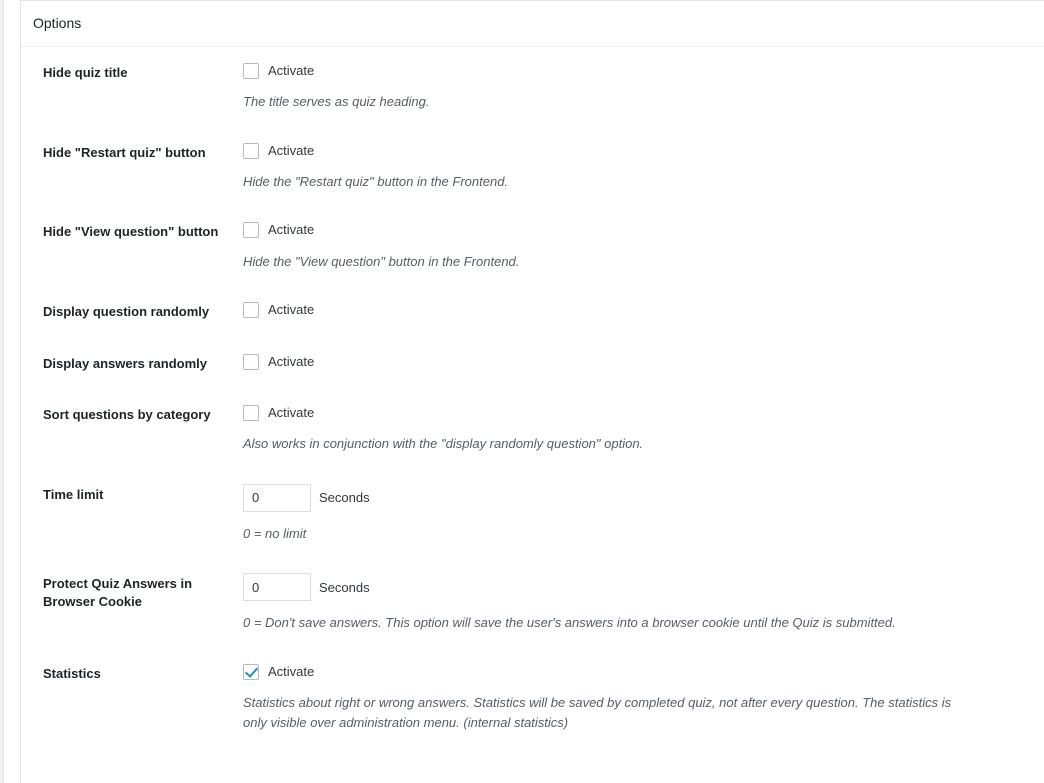  What do you see at coordinates (277, 587) in the screenshot?
I see `protect-quiz-answers-input` at bounding box center [277, 587].